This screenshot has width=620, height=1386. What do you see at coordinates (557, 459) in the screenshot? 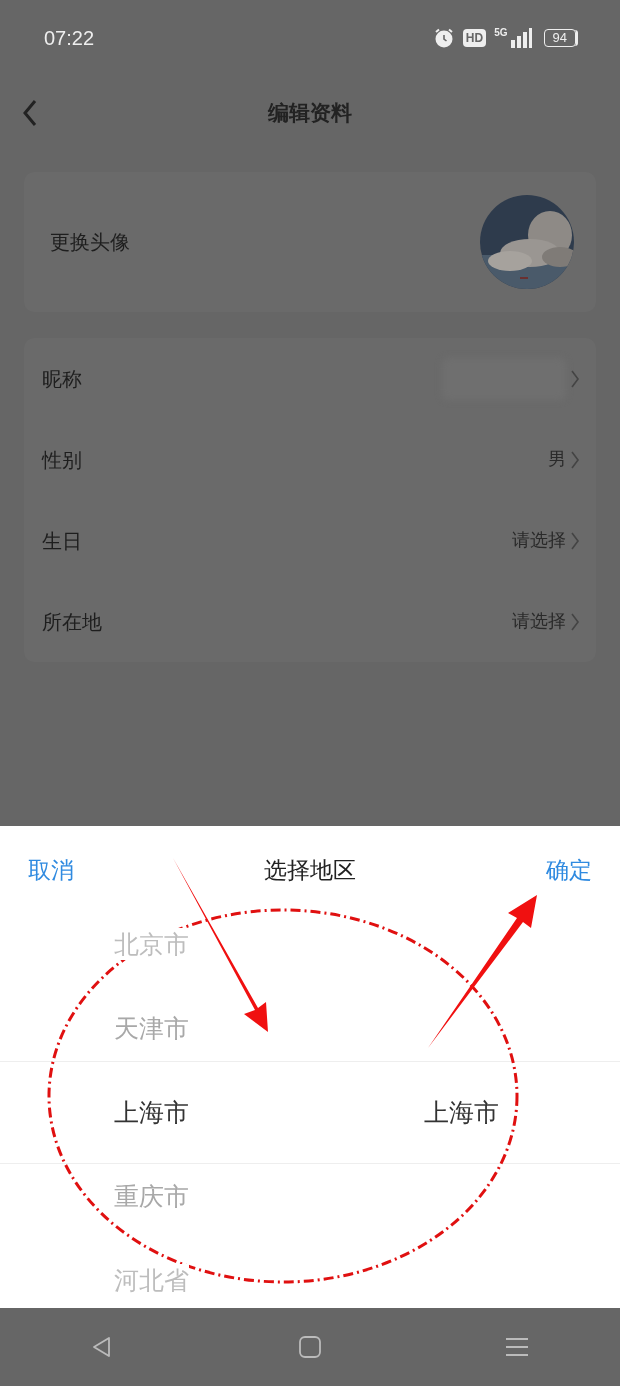
I see `field-value: 男` at bounding box center [557, 459].